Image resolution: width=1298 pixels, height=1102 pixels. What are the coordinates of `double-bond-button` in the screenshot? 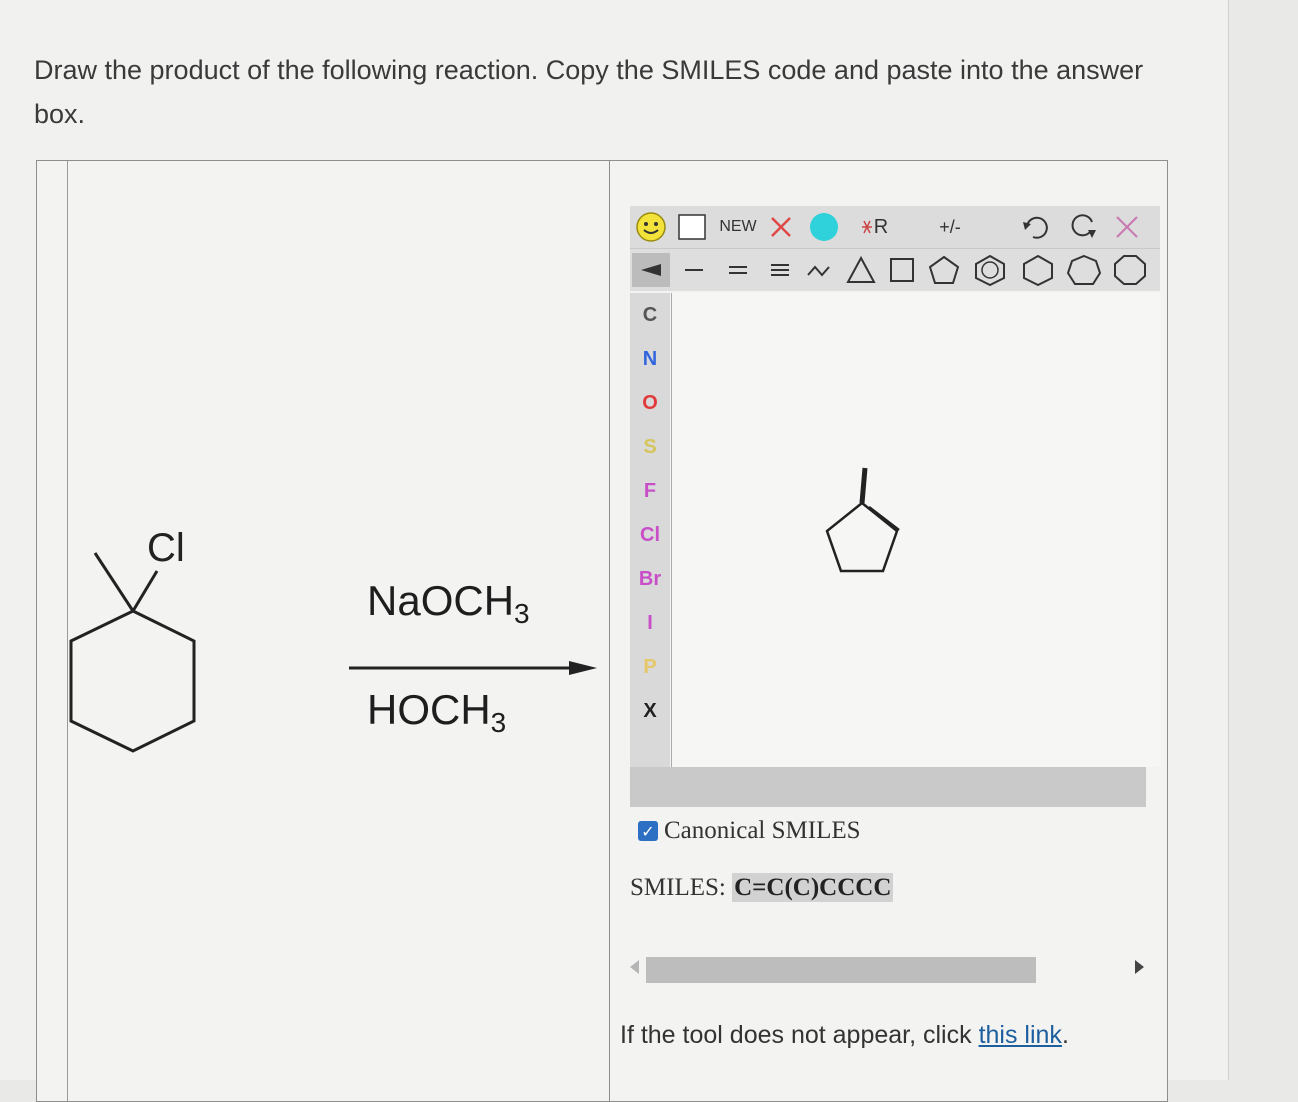 It's located at (738, 270).